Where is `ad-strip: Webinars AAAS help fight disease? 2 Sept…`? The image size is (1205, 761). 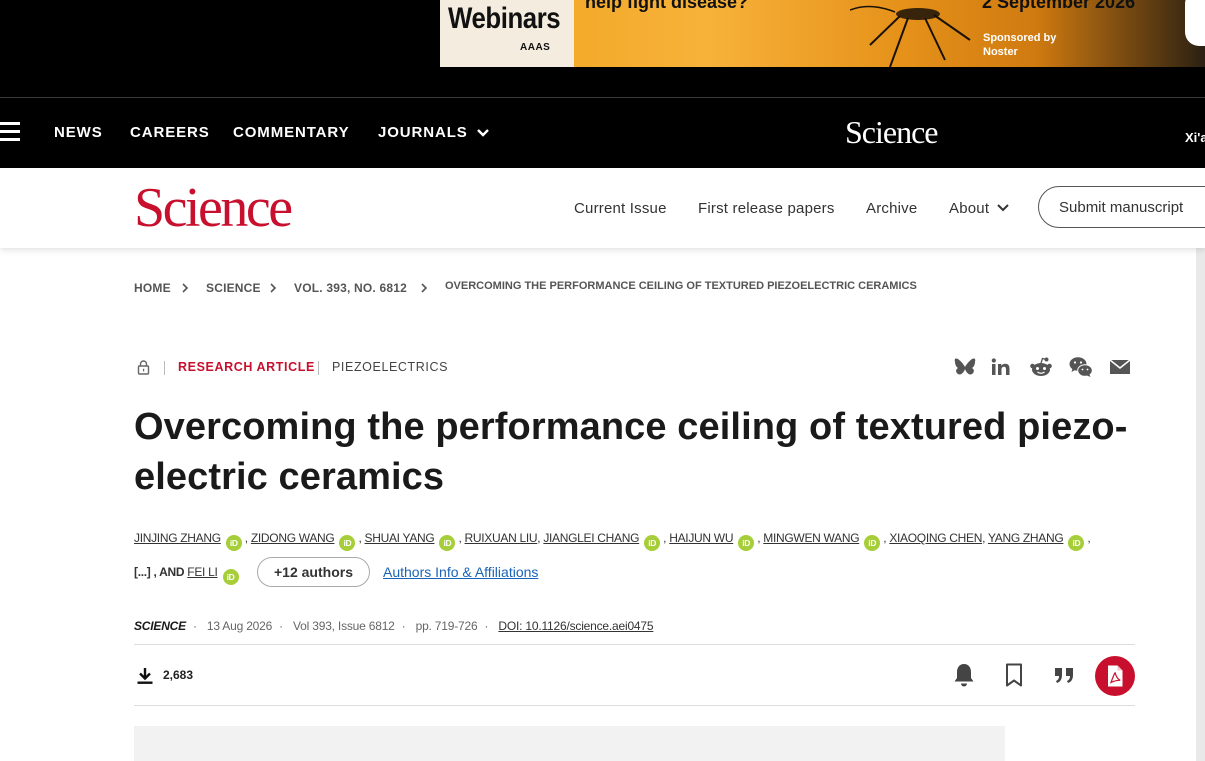
ad-strip: Webinars AAAS help fight disease? 2 Sept… is located at coordinates (602, 48).